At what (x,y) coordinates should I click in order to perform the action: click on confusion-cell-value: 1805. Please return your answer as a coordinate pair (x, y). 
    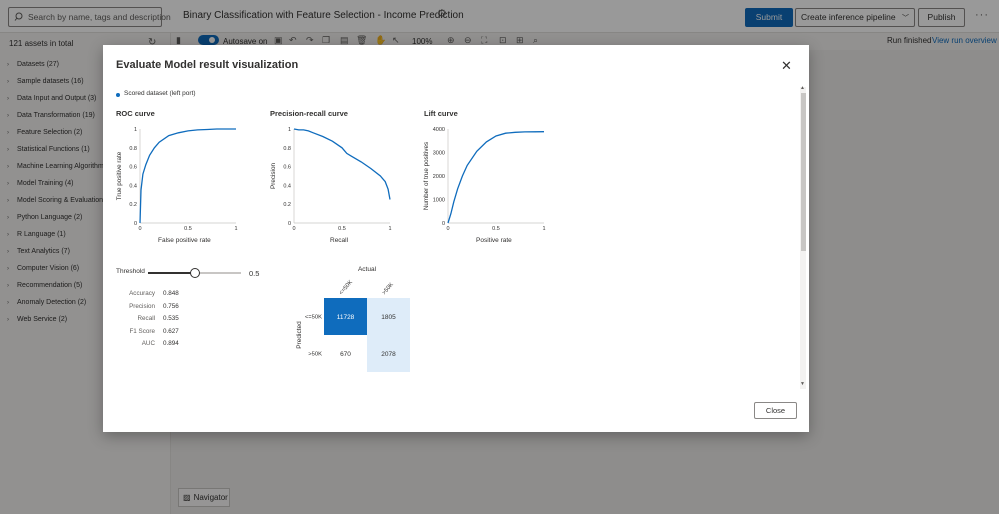
    Looking at the image, I should click on (388, 317).